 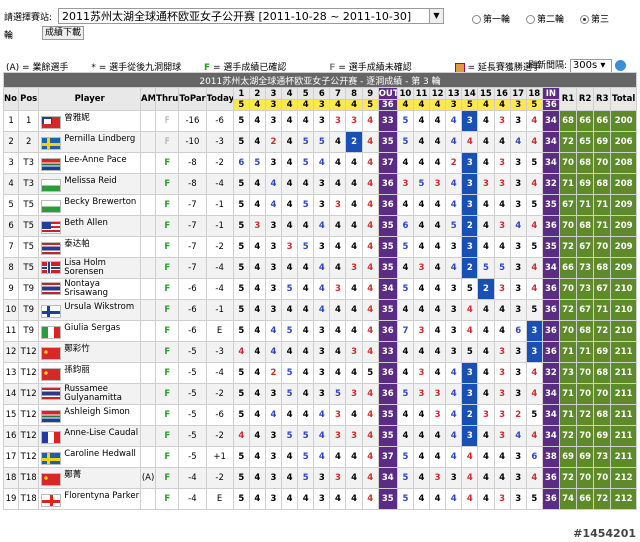 I want to click on player-name: Nontaya Srisawang, so click(x=86, y=289).